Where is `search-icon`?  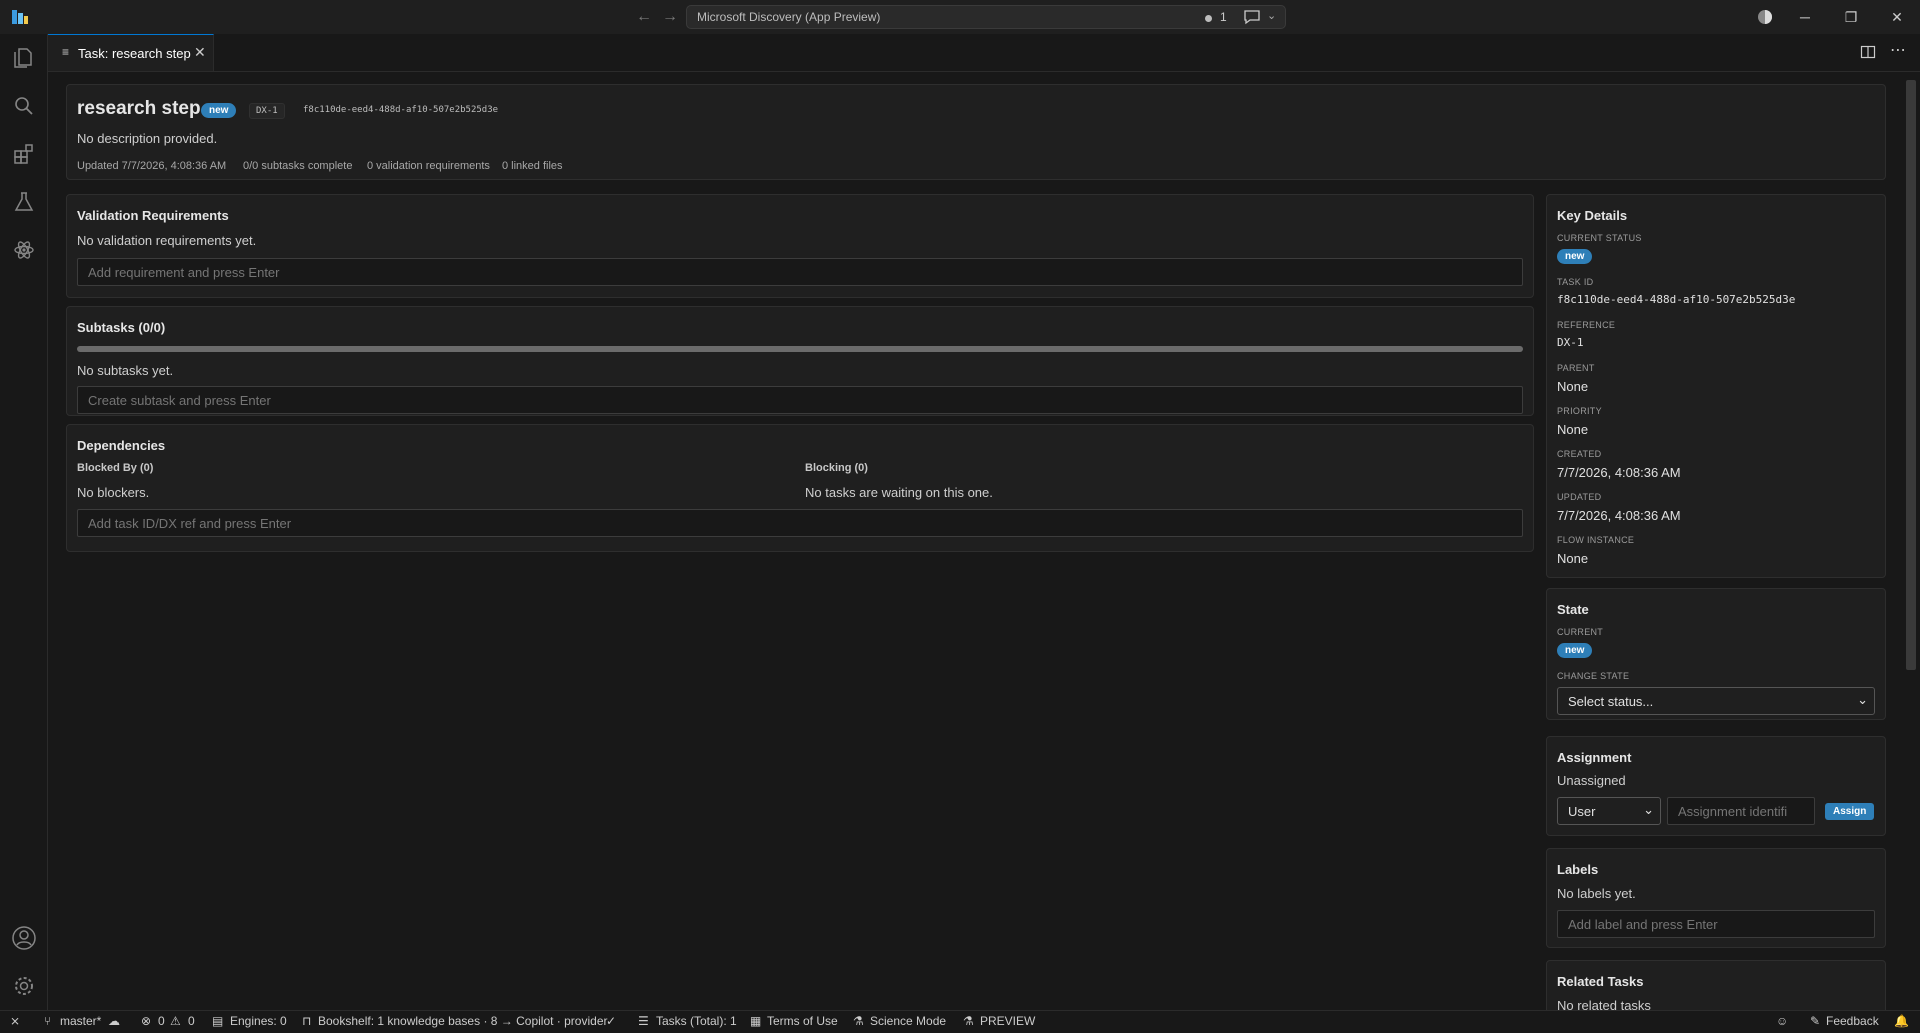
search-icon is located at coordinates (23, 106).